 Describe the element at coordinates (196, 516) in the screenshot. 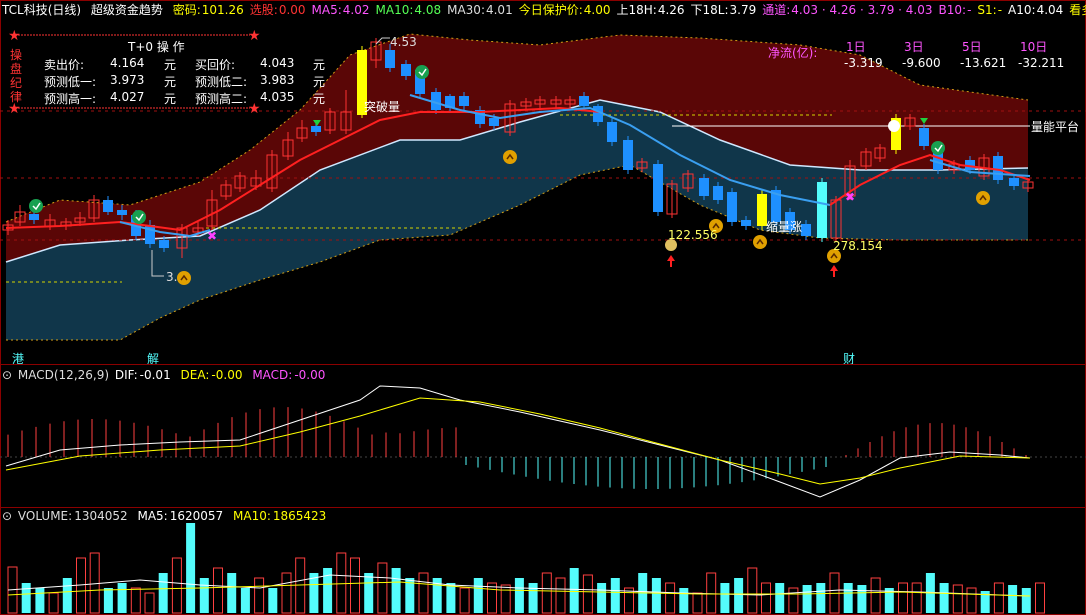

I see `vol-ma5-value: 1620057` at that location.